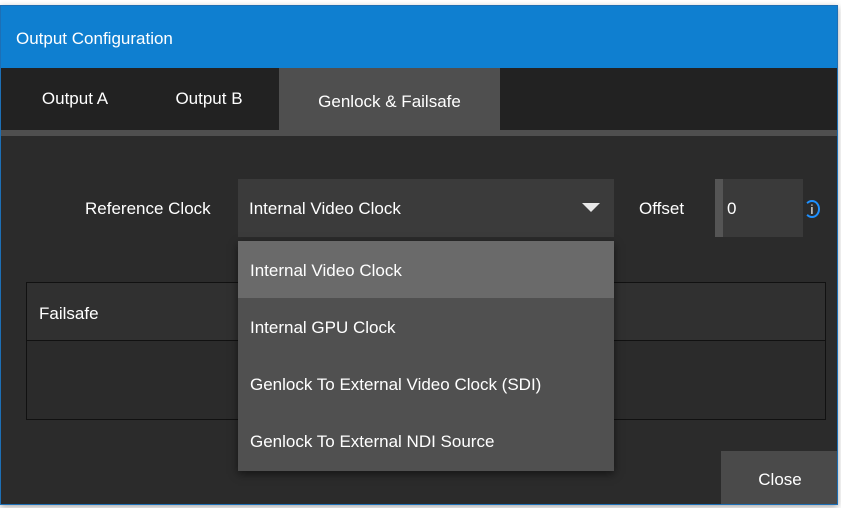 The height and width of the screenshot is (508, 841). Describe the element at coordinates (209, 99) in the screenshot. I see `tab-output-b: Output B` at that location.